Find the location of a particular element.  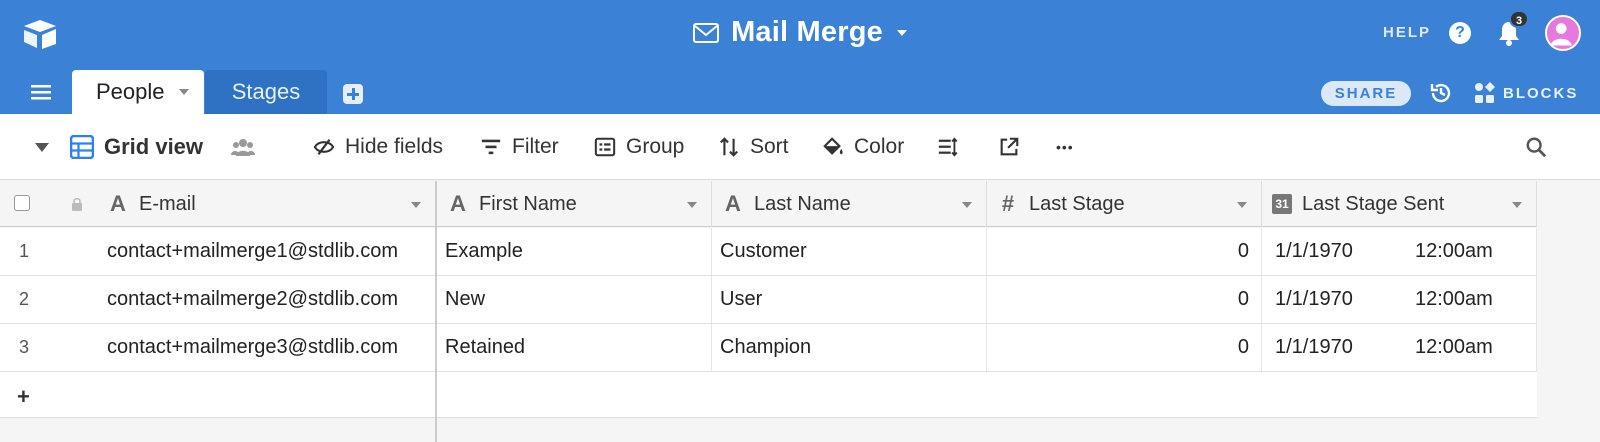

base-title: Mail Merge is located at coordinates (800, 32).